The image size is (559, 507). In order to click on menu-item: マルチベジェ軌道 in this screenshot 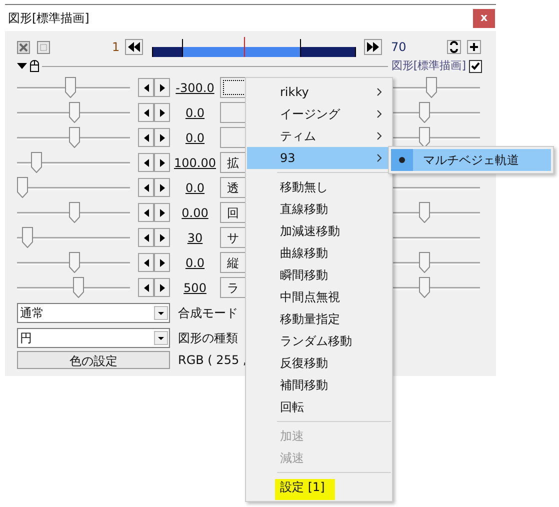, I will do `click(471, 160)`.